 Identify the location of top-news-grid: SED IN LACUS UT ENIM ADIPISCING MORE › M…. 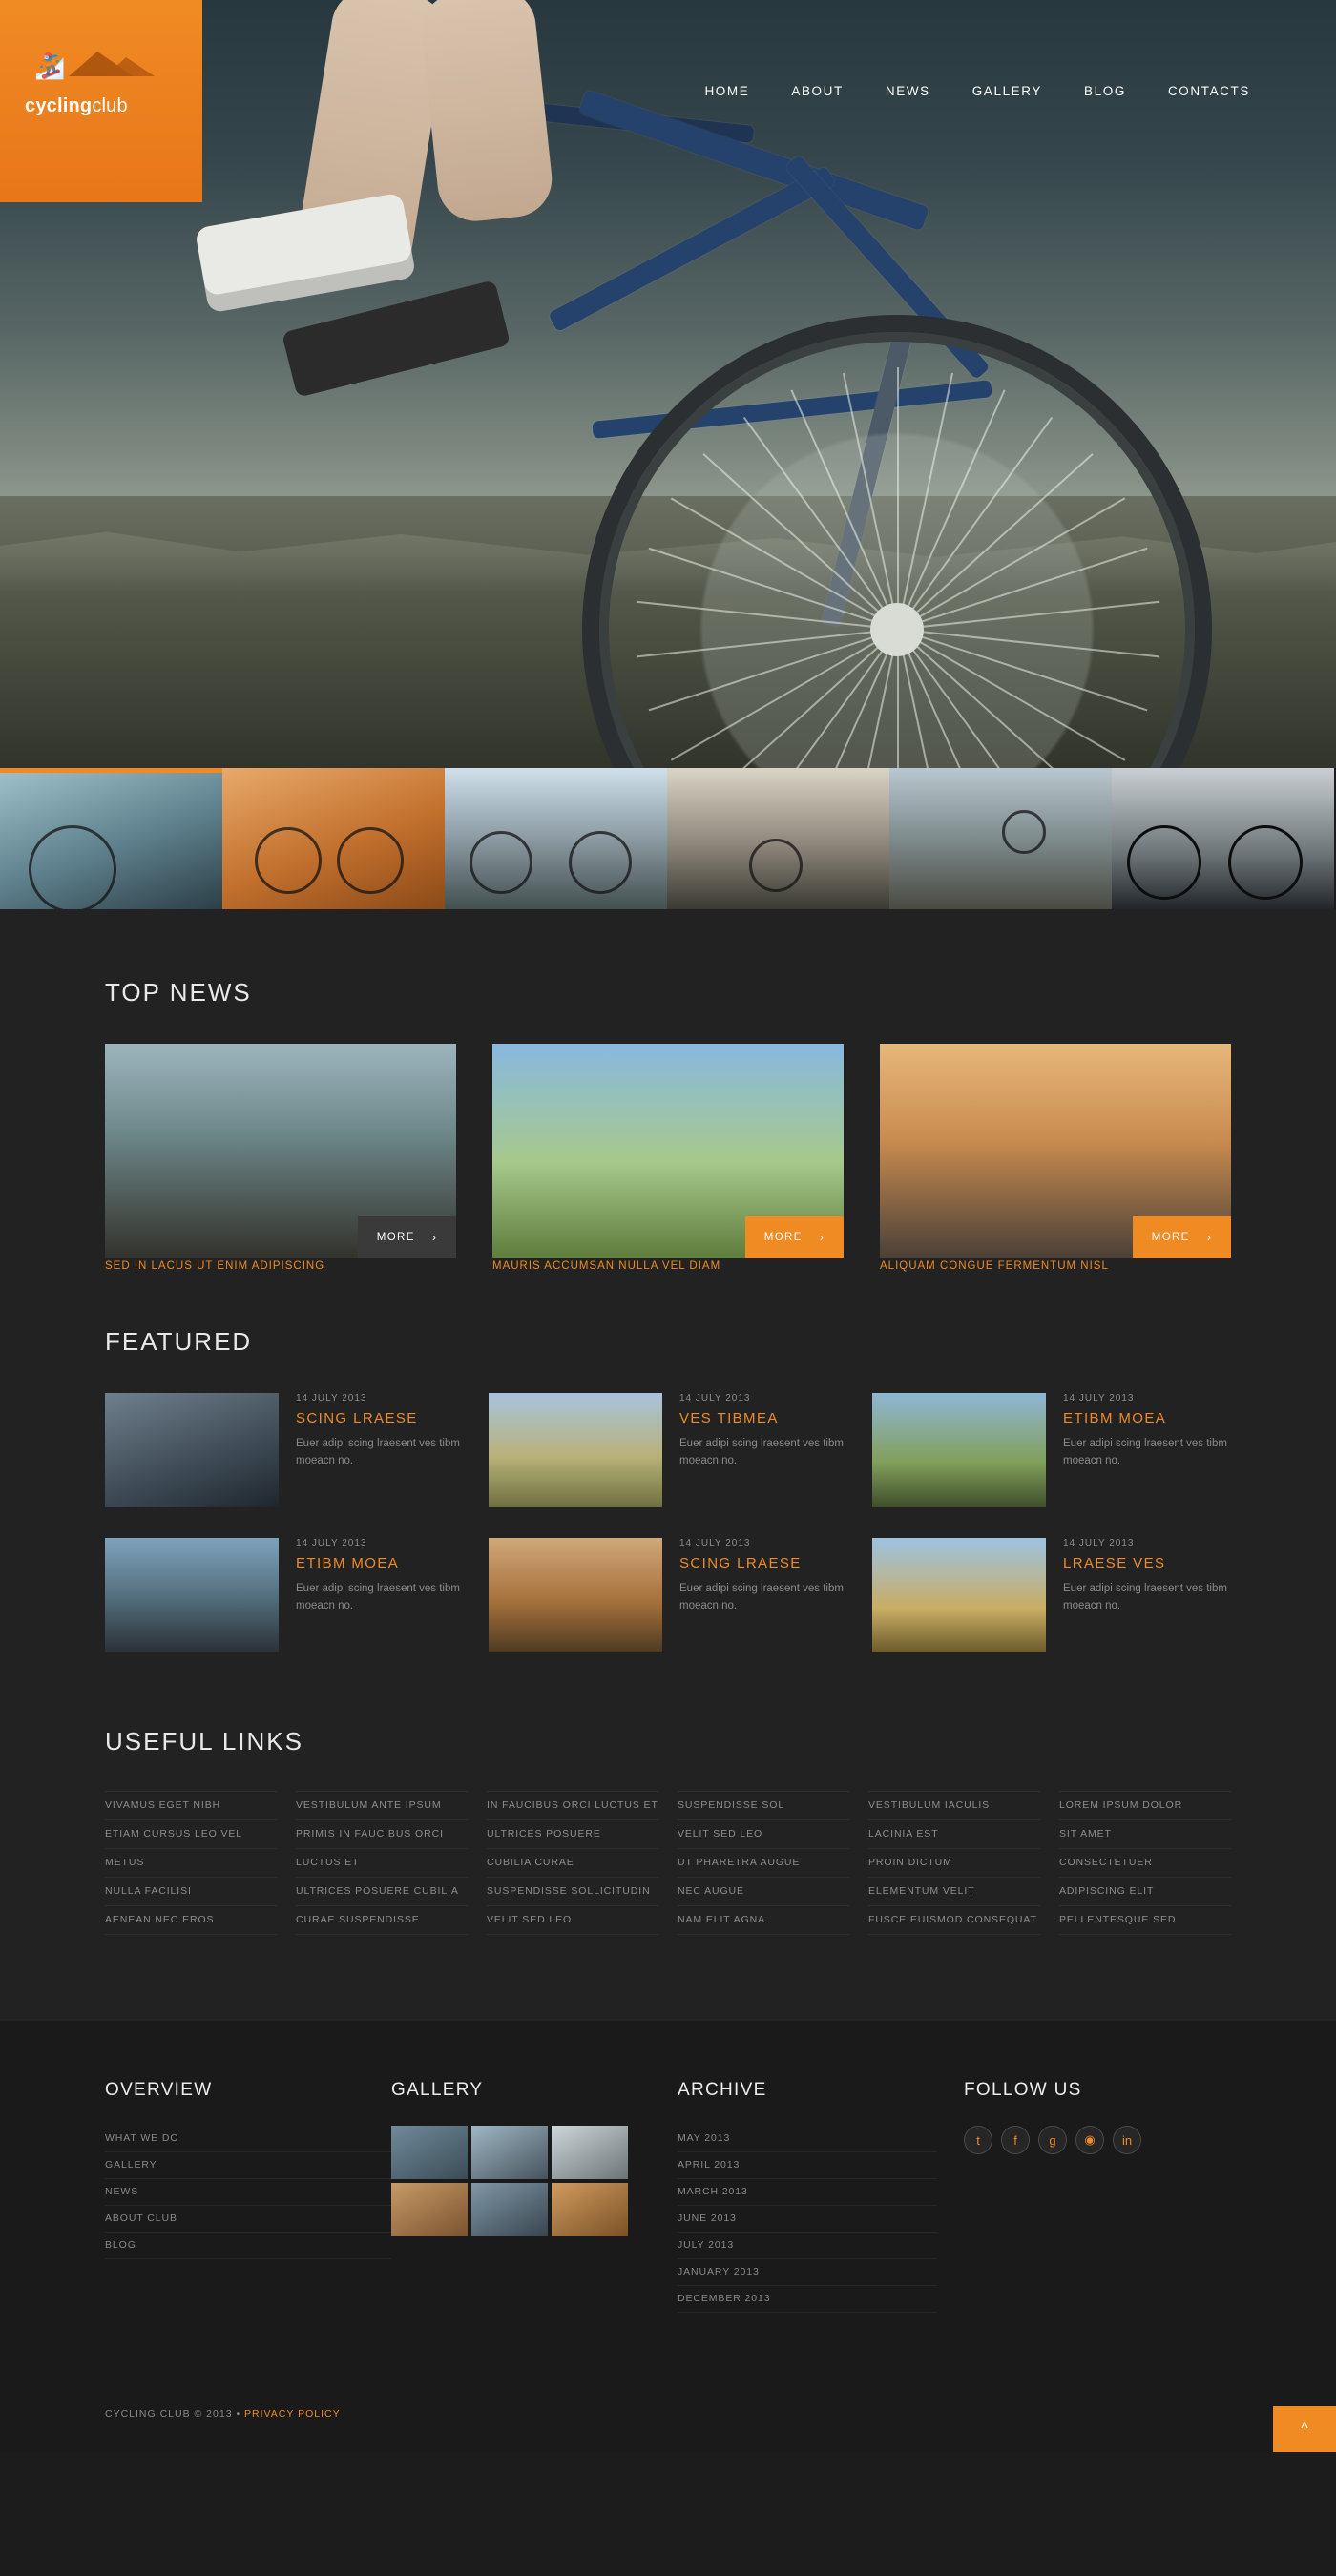
(668, 1158).